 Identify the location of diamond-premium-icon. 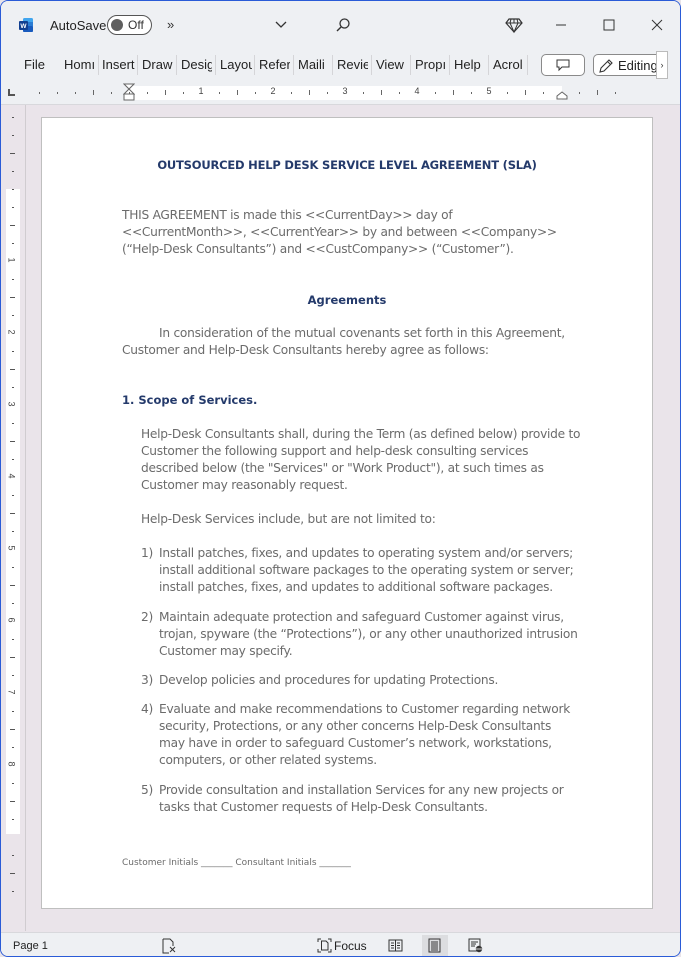
(514, 25).